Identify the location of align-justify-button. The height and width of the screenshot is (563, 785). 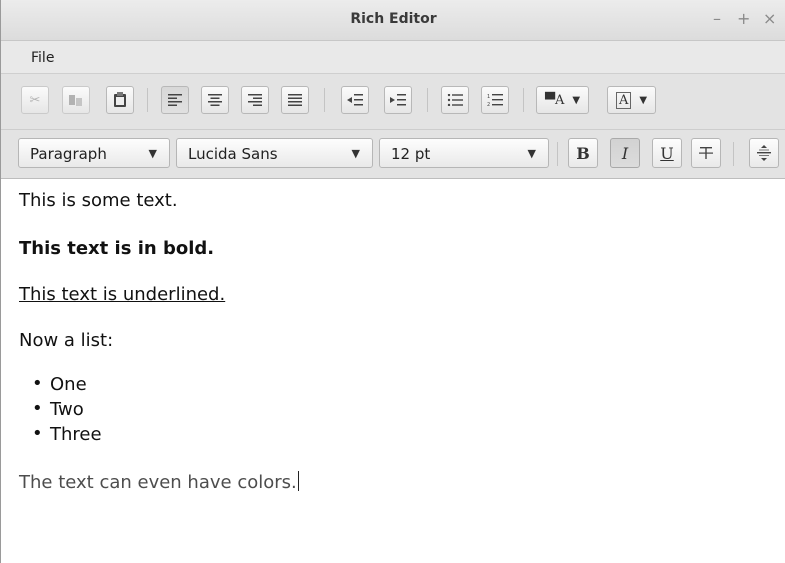
(295, 100).